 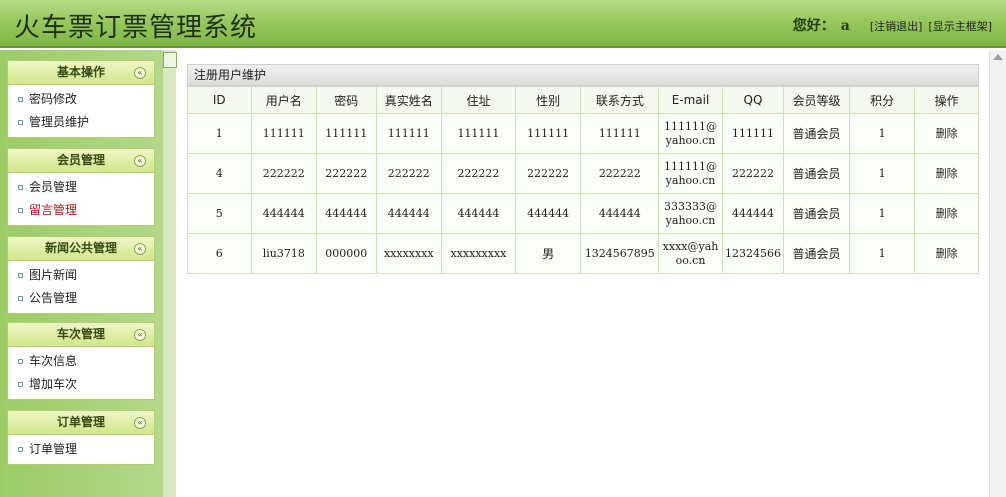 I want to click on vertical-scrollbar, so click(x=997, y=273).